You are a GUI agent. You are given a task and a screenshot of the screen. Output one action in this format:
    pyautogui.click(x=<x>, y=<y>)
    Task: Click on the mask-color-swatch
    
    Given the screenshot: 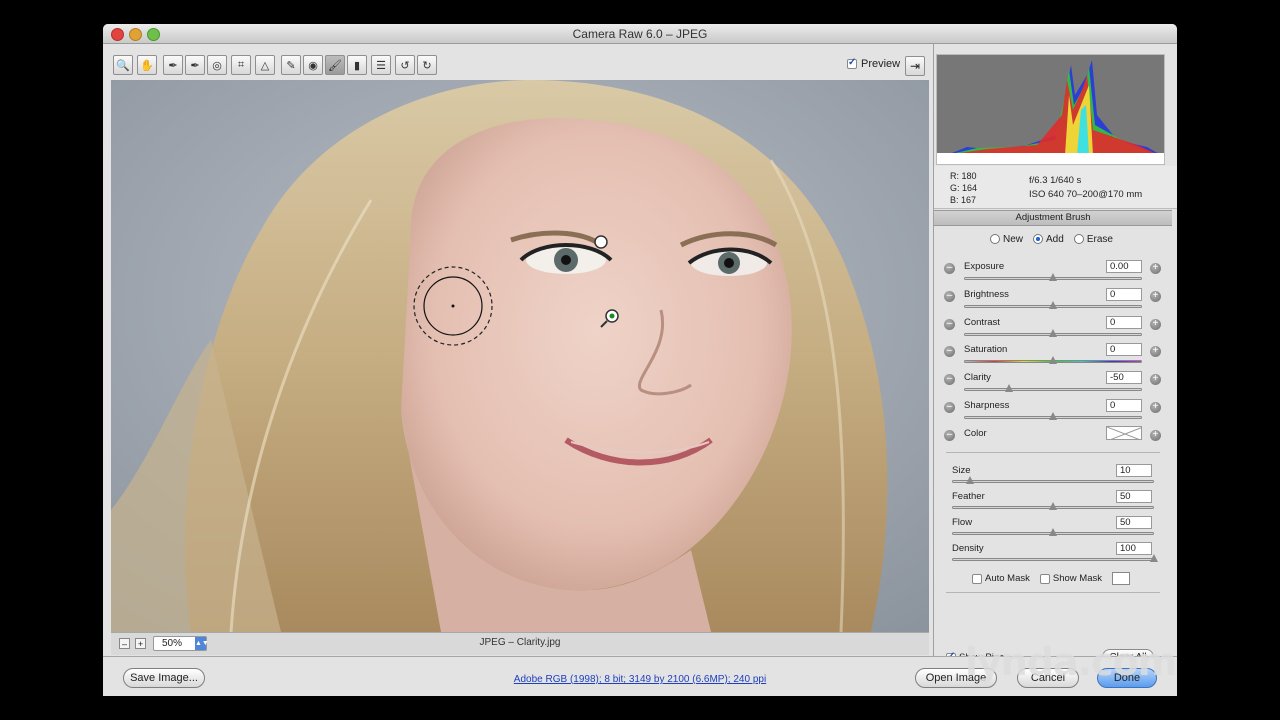 What is the action you would take?
    pyautogui.click(x=1121, y=578)
    